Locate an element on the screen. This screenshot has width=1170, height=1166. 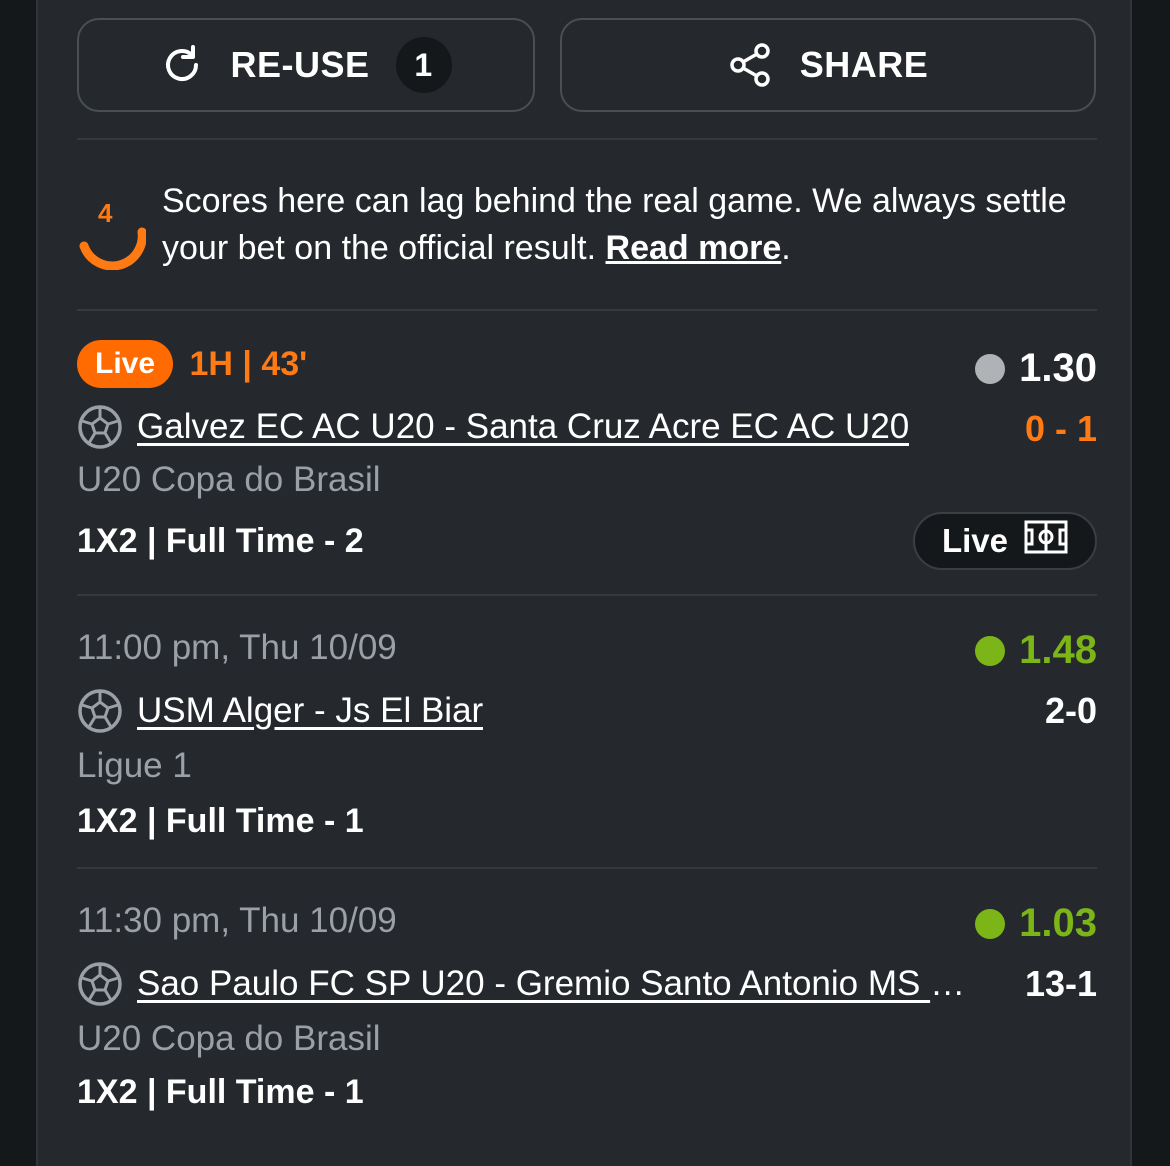
read-more-link: Read more is located at coordinates (694, 248).